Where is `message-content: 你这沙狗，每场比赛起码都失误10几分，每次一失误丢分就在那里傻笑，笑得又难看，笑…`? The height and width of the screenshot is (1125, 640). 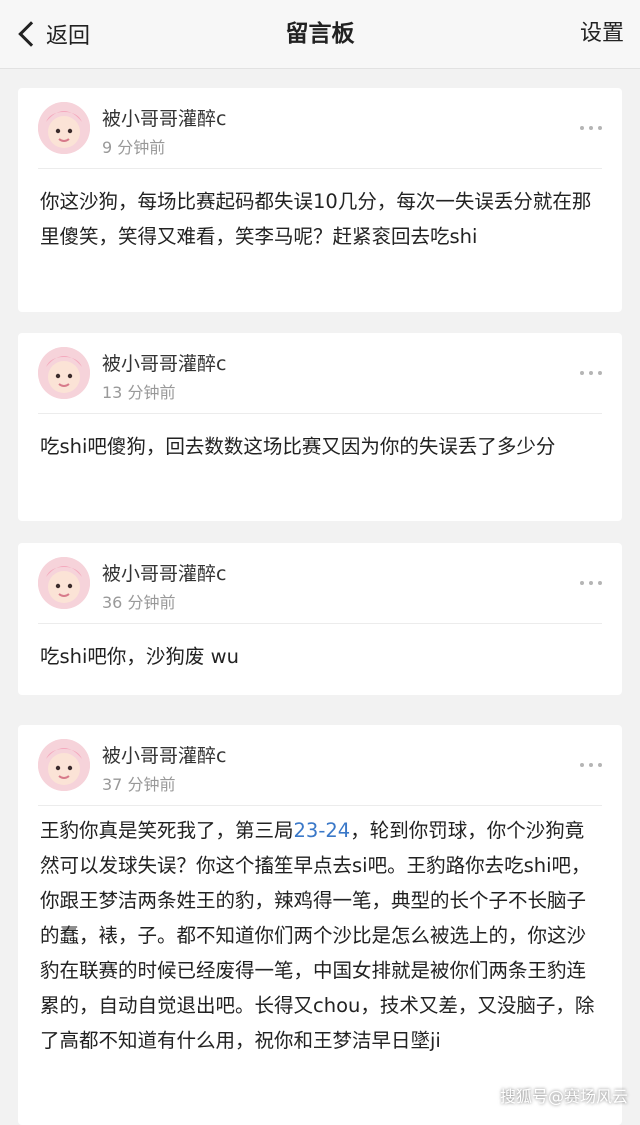
message-content: 你这沙狗，每场比赛起码都失误10几分，每次一失误丢分就在那里傻笑，笑得又难看，笑… is located at coordinates (316, 219).